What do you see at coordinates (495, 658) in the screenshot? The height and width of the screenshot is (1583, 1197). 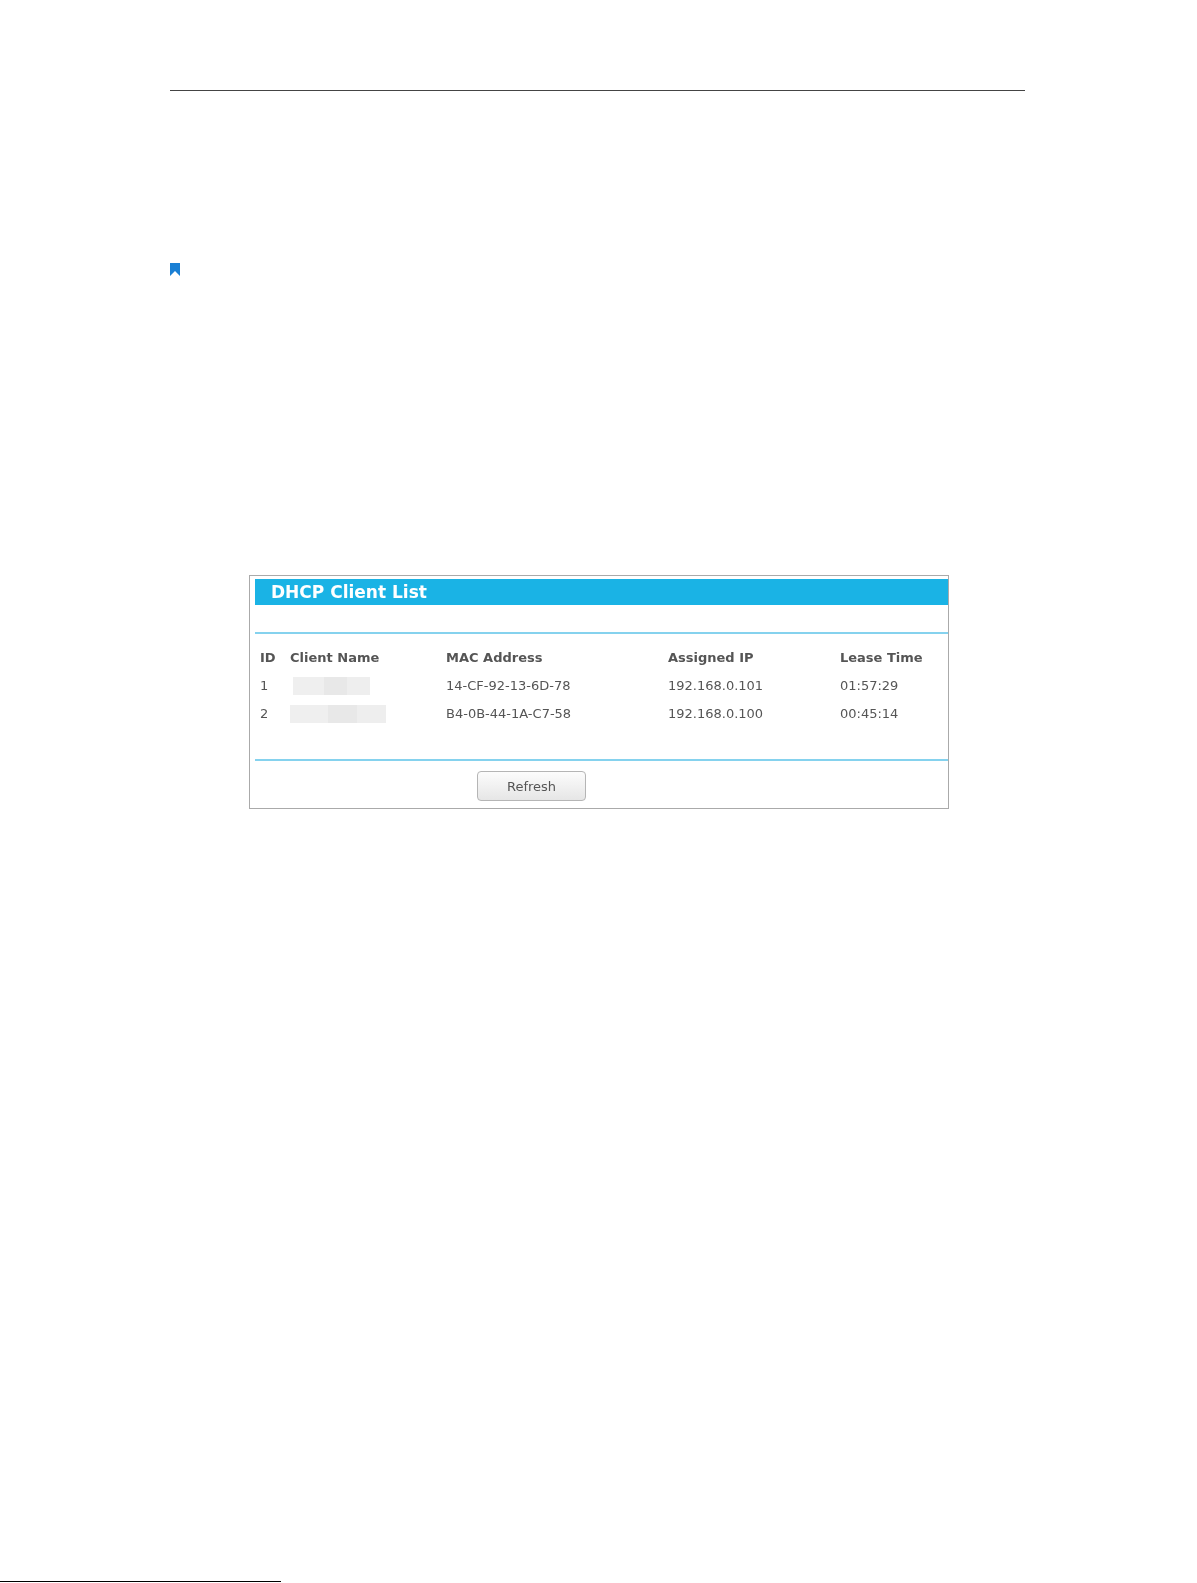 I see `column-header: MAC Address` at bounding box center [495, 658].